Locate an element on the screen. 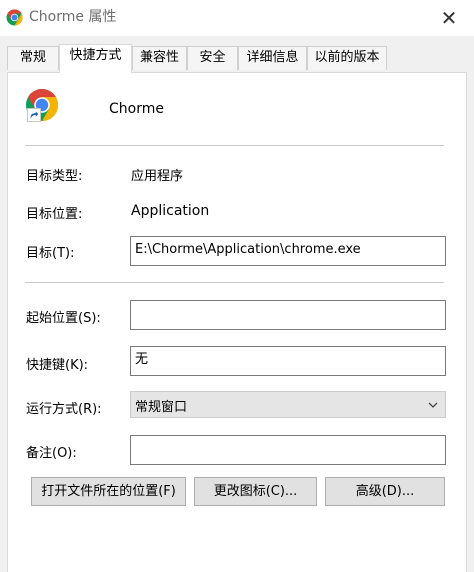  target-type-label: 目标类型: is located at coordinates (54, 176).